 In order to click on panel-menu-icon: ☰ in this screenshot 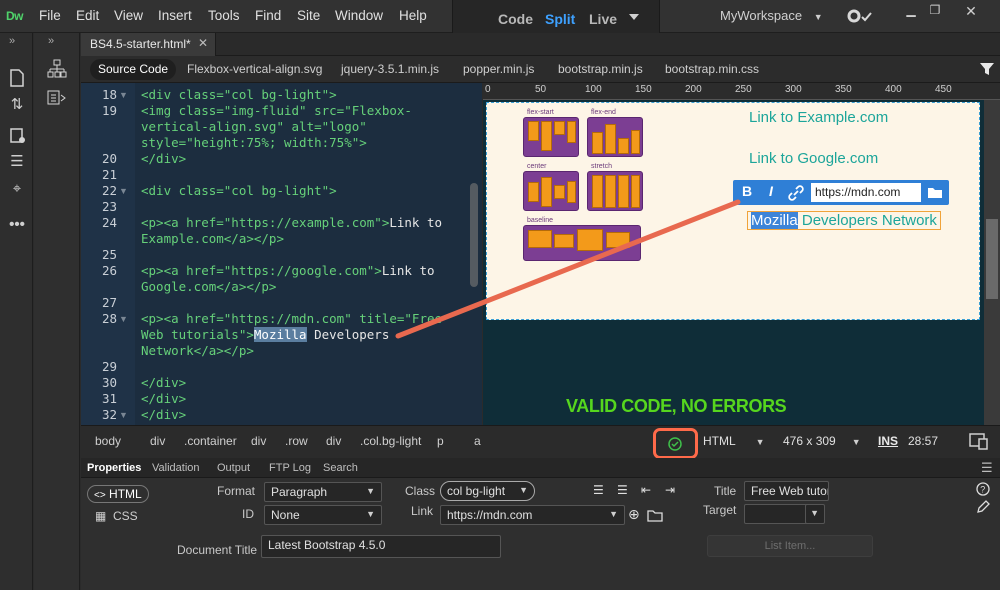, I will do `click(987, 468)`.